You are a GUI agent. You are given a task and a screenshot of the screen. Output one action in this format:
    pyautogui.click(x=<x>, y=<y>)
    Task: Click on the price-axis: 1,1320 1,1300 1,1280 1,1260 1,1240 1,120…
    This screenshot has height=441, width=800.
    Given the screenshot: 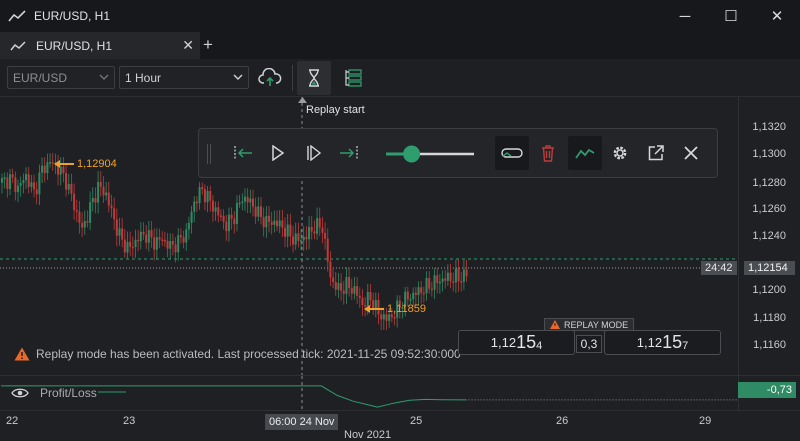 What is the action you would take?
    pyautogui.click(x=769, y=236)
    